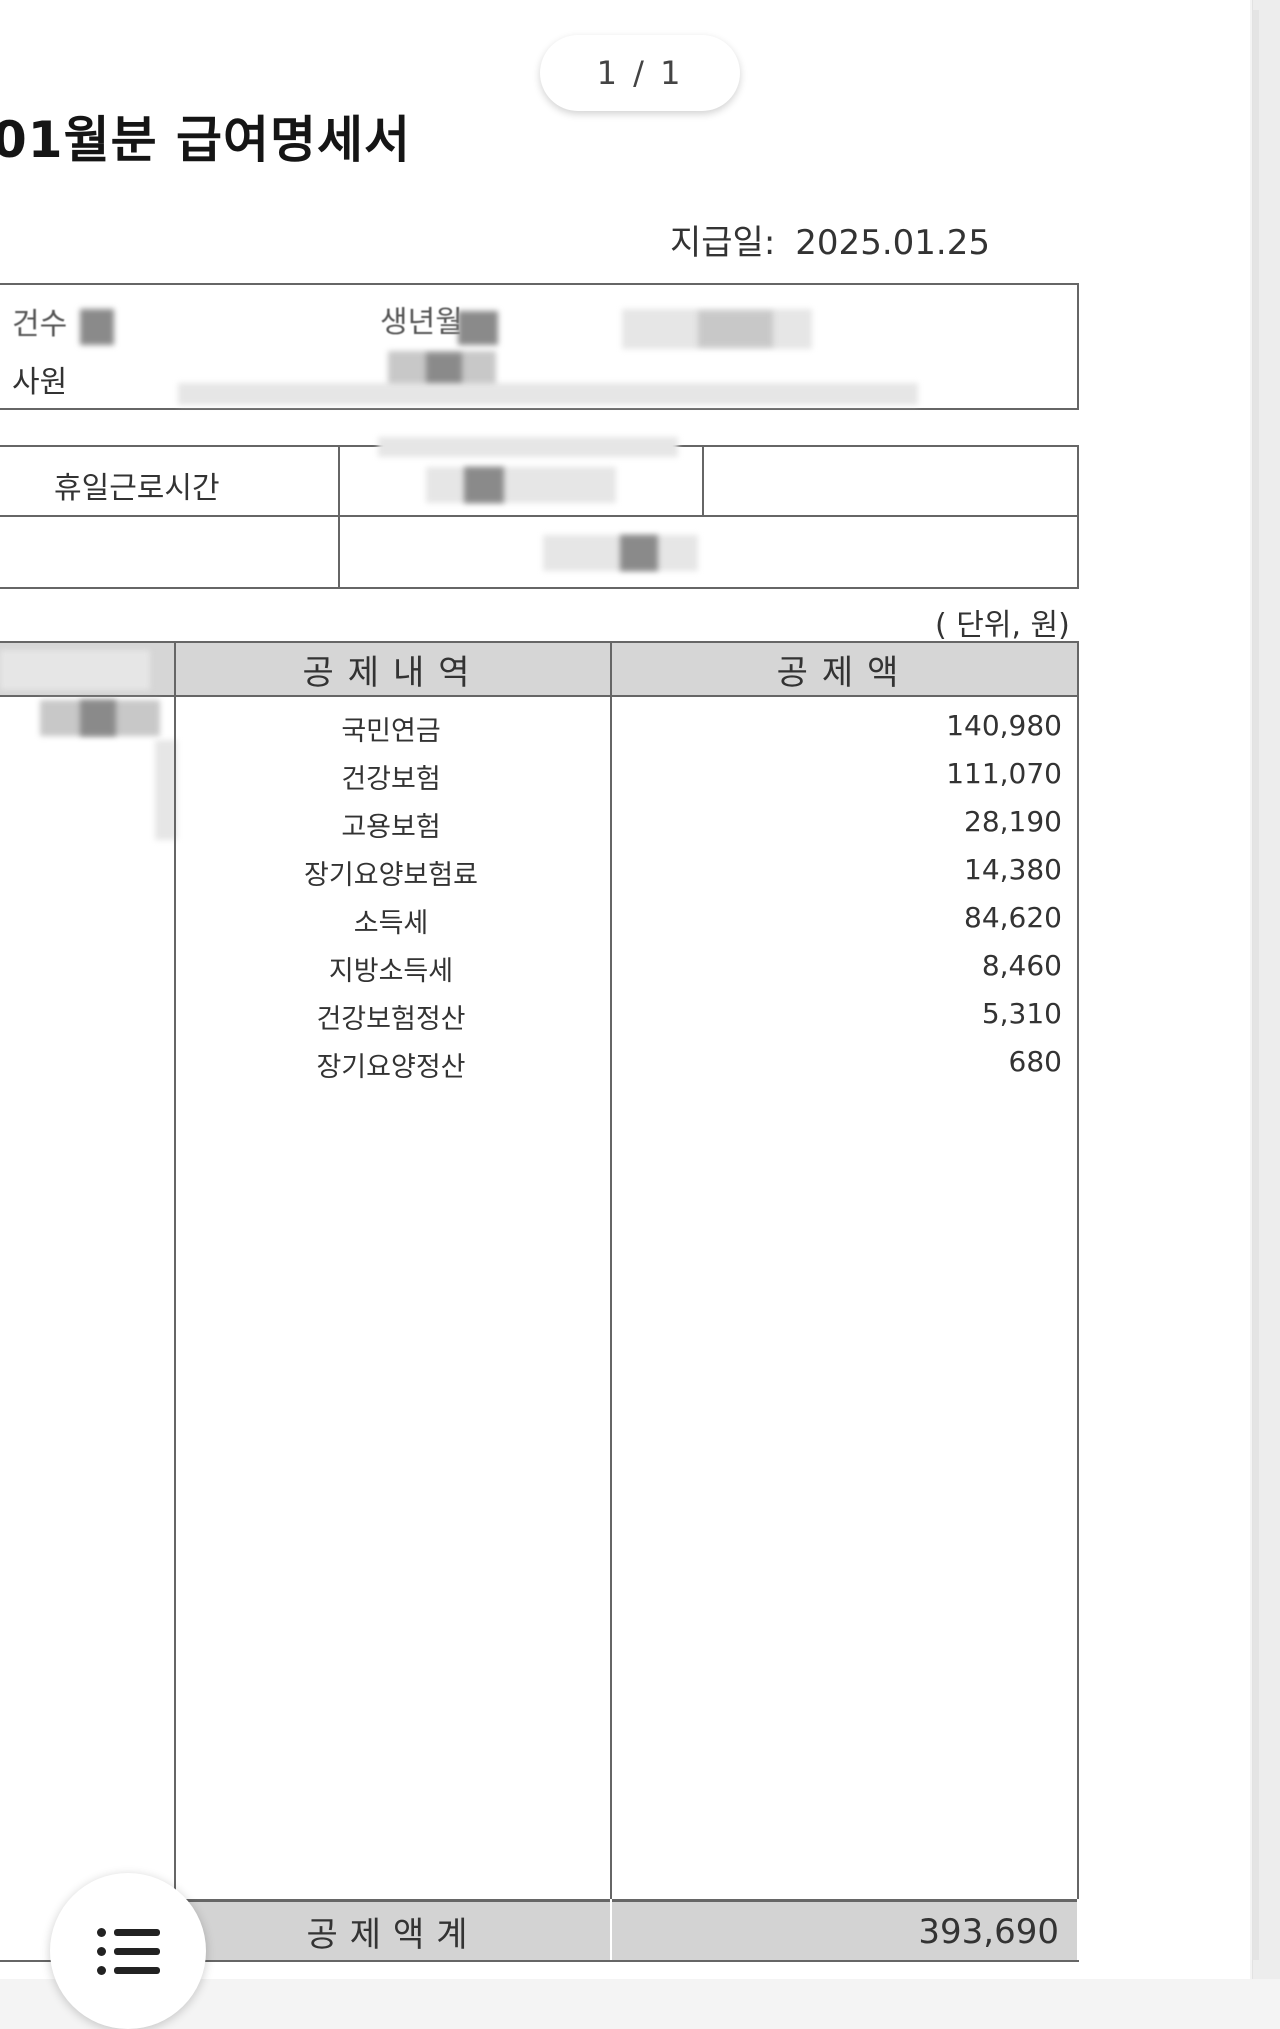 The width and height of the screenshot is (1280, 2029). What do you see at coordinates (1004, 773) in the screenshot?
I see `deduction-amount: 111,070` at bounding box center [1004, 773].